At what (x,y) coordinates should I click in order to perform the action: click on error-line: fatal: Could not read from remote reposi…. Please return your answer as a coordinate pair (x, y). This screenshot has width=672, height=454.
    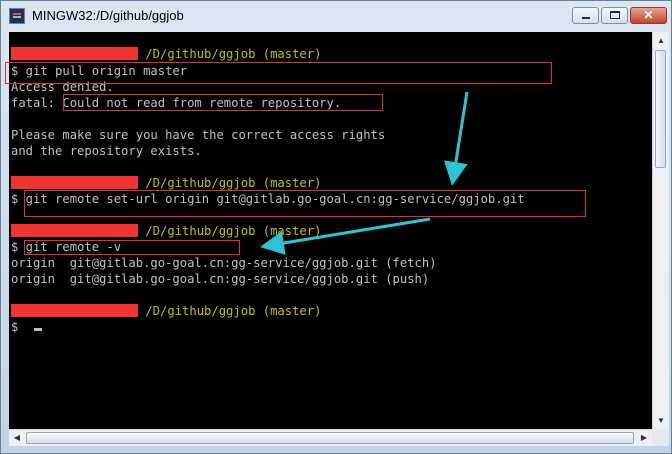
    Looking at the image, I should click on (176, 103).